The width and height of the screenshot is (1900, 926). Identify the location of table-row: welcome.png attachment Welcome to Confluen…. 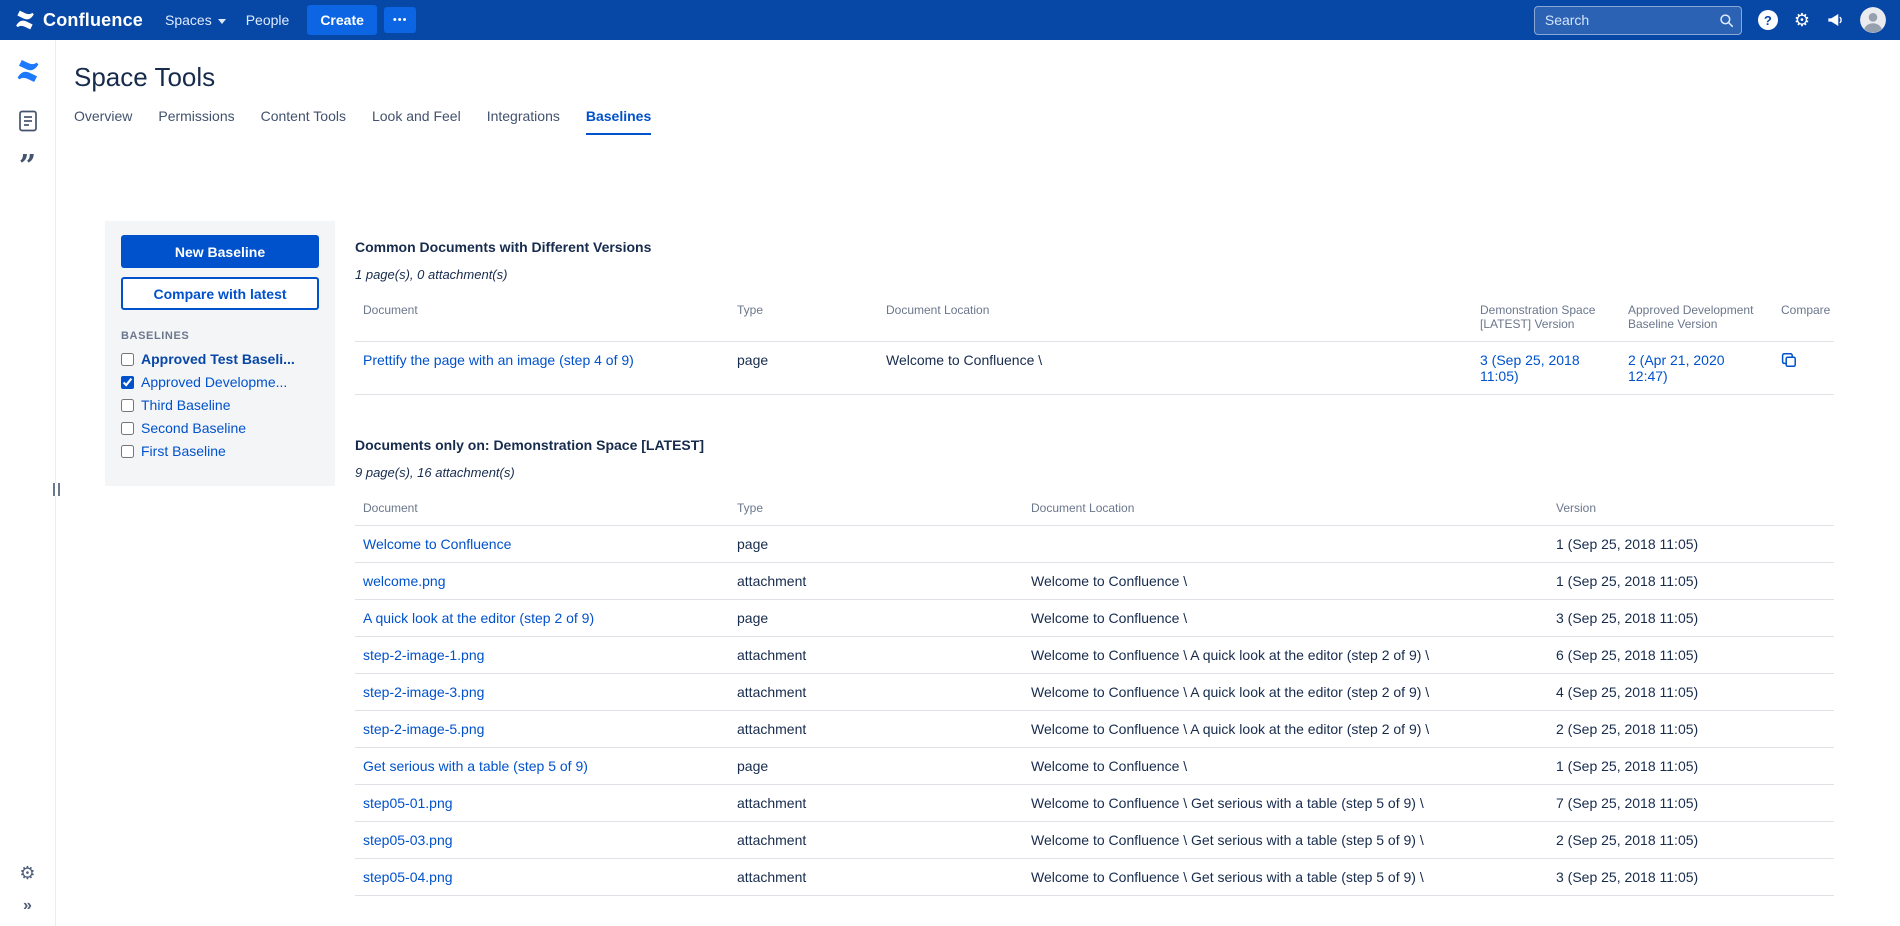
(1094, 581).